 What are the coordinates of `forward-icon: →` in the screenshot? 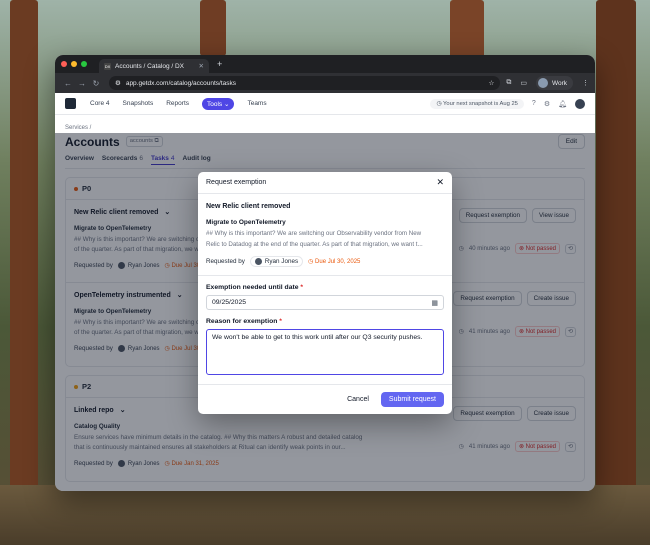 It's located at (82, 83).